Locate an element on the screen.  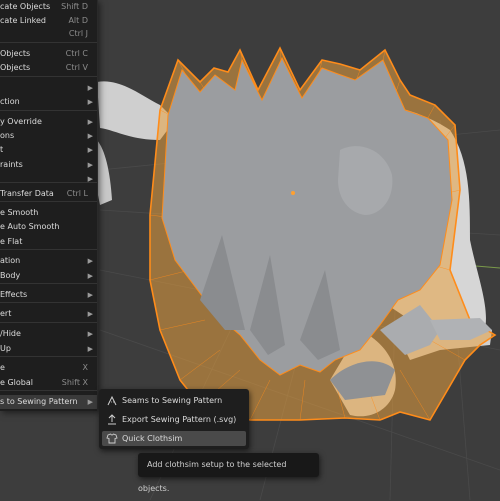
menu-item-shortcut: Ctrl L is located at coordinates (77, 193).